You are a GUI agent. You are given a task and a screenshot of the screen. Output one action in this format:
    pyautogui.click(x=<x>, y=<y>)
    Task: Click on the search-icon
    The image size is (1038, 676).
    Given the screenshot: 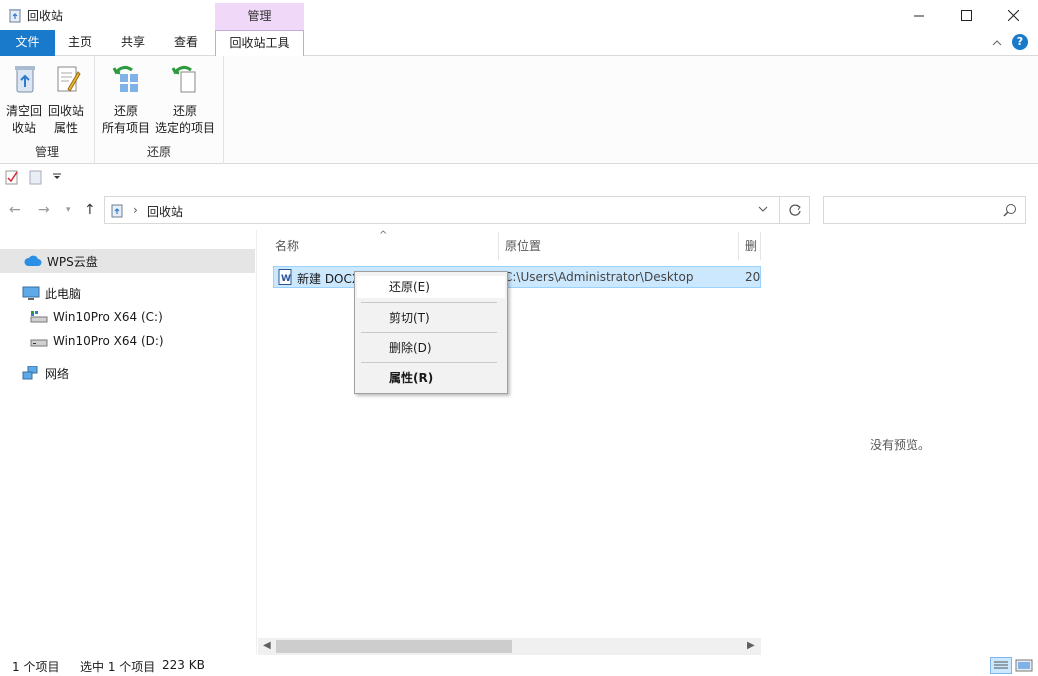 What is the action you would take?
    pyautogui.click(x=1009, y=210)
    